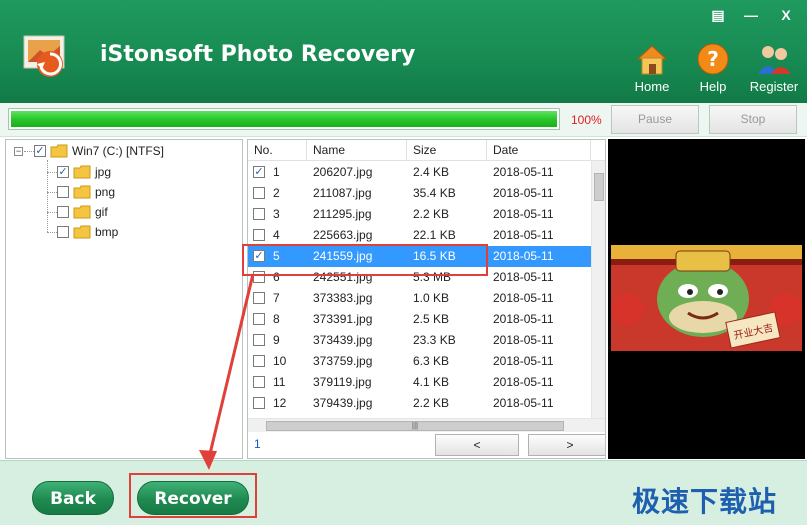  I want to click on row-file-name: 206207.jpg, so click(343, 172).